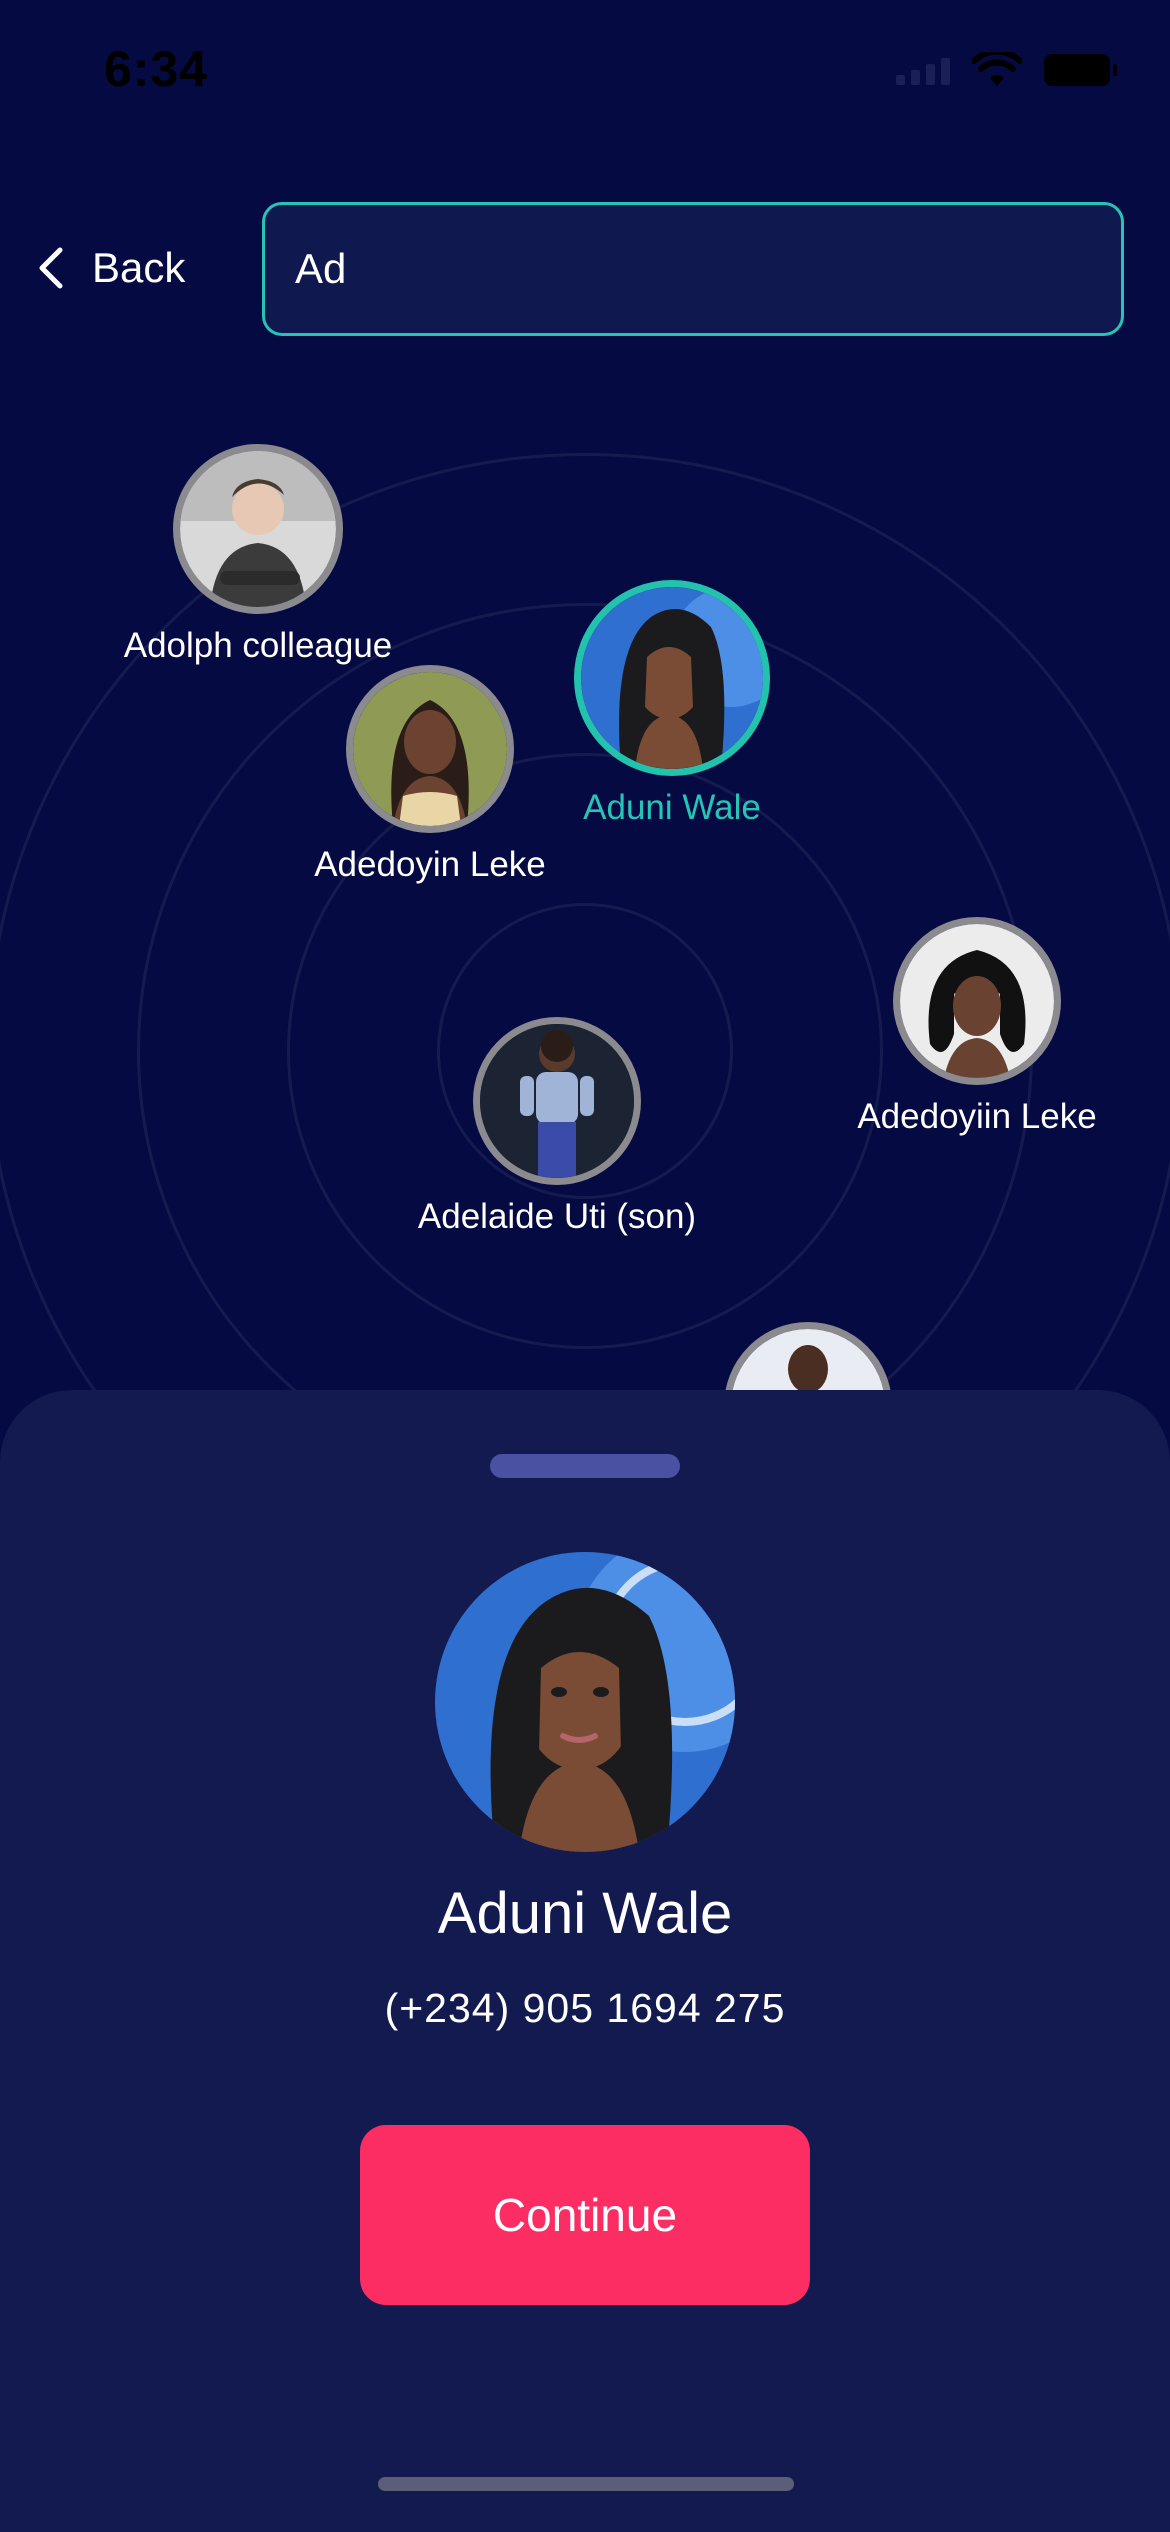  What do you see at coordinates (586, 2484) in the screenshot?
I see `home-indicator` at bounding box center [586, 2484].